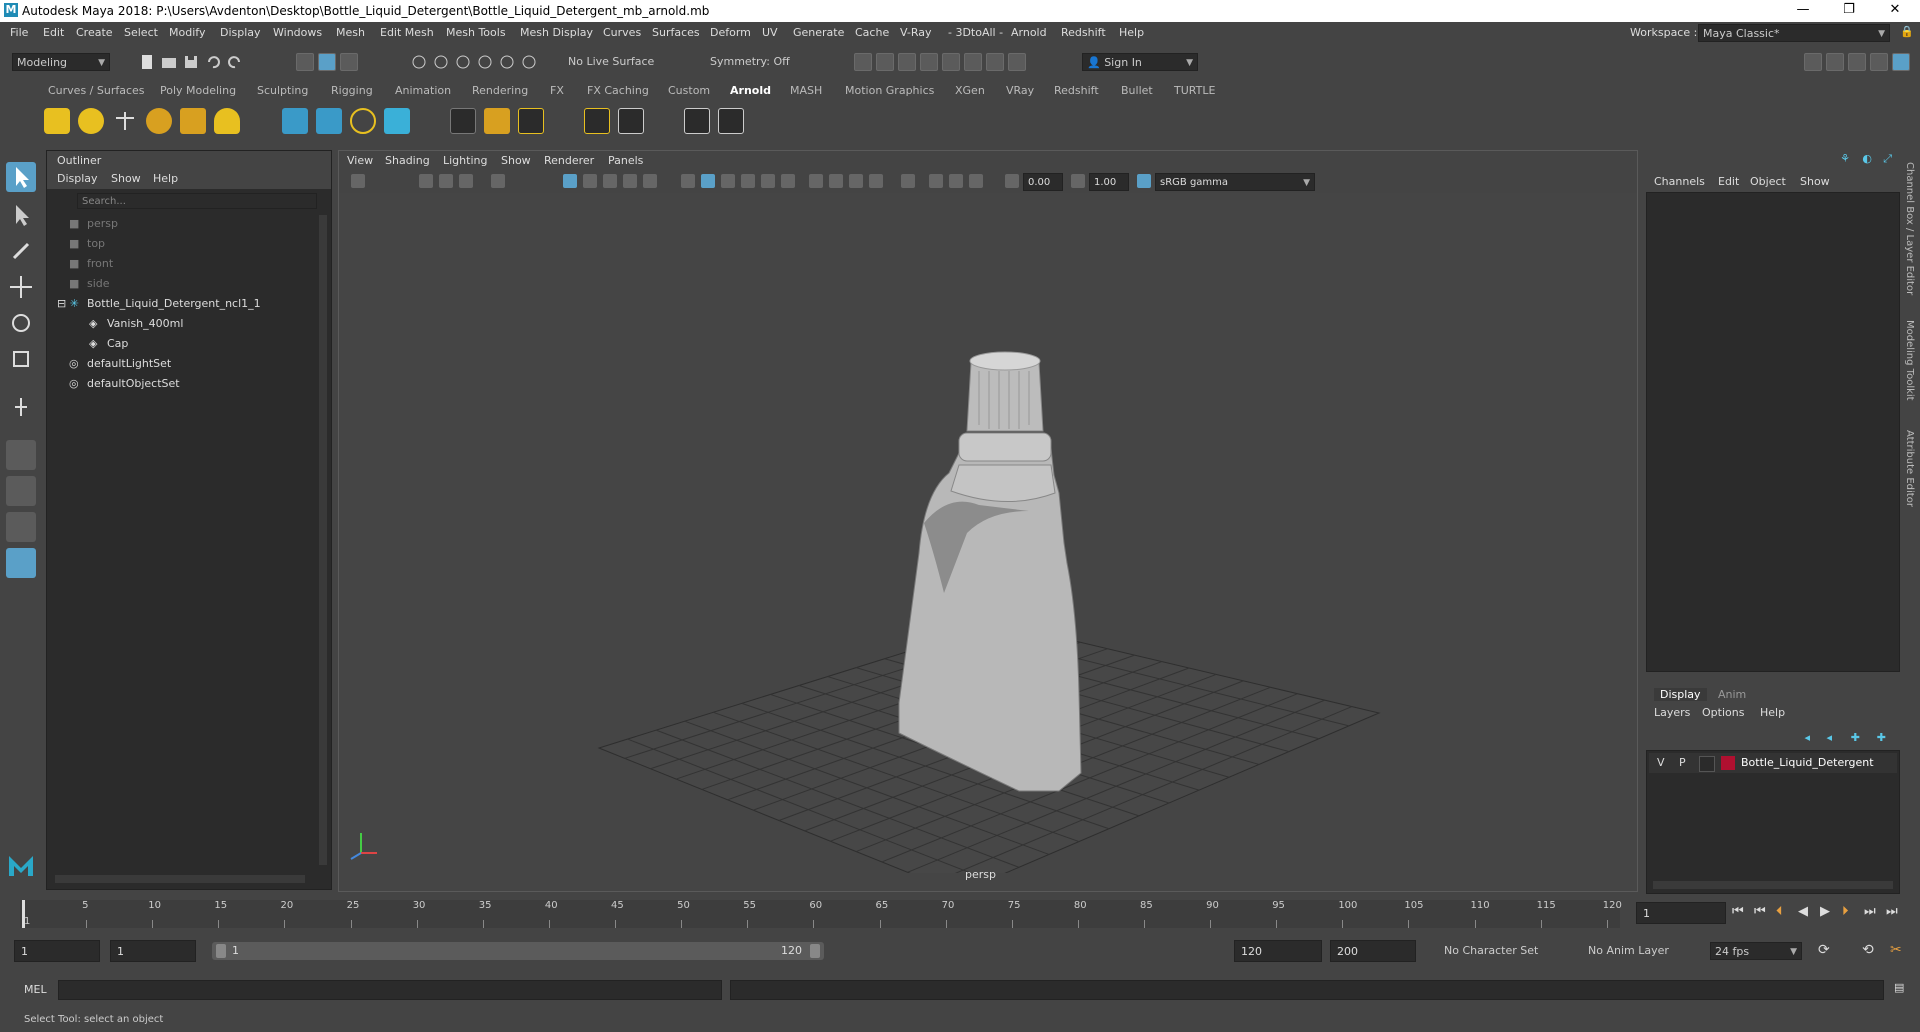 The width and height of the screenshot is (1920, 1032). I want to click on volume-icon, so click(363, 121).